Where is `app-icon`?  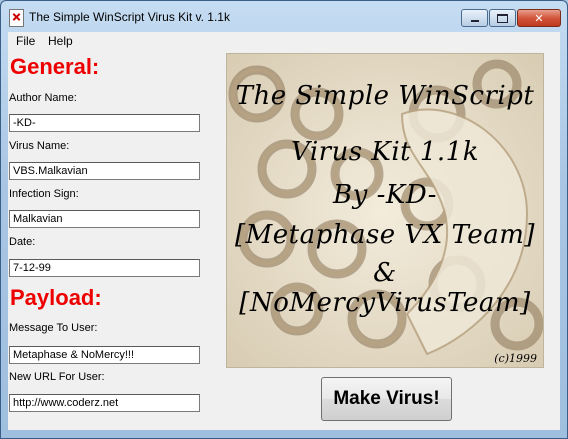
app-icon is located at coordinates (16, 18).